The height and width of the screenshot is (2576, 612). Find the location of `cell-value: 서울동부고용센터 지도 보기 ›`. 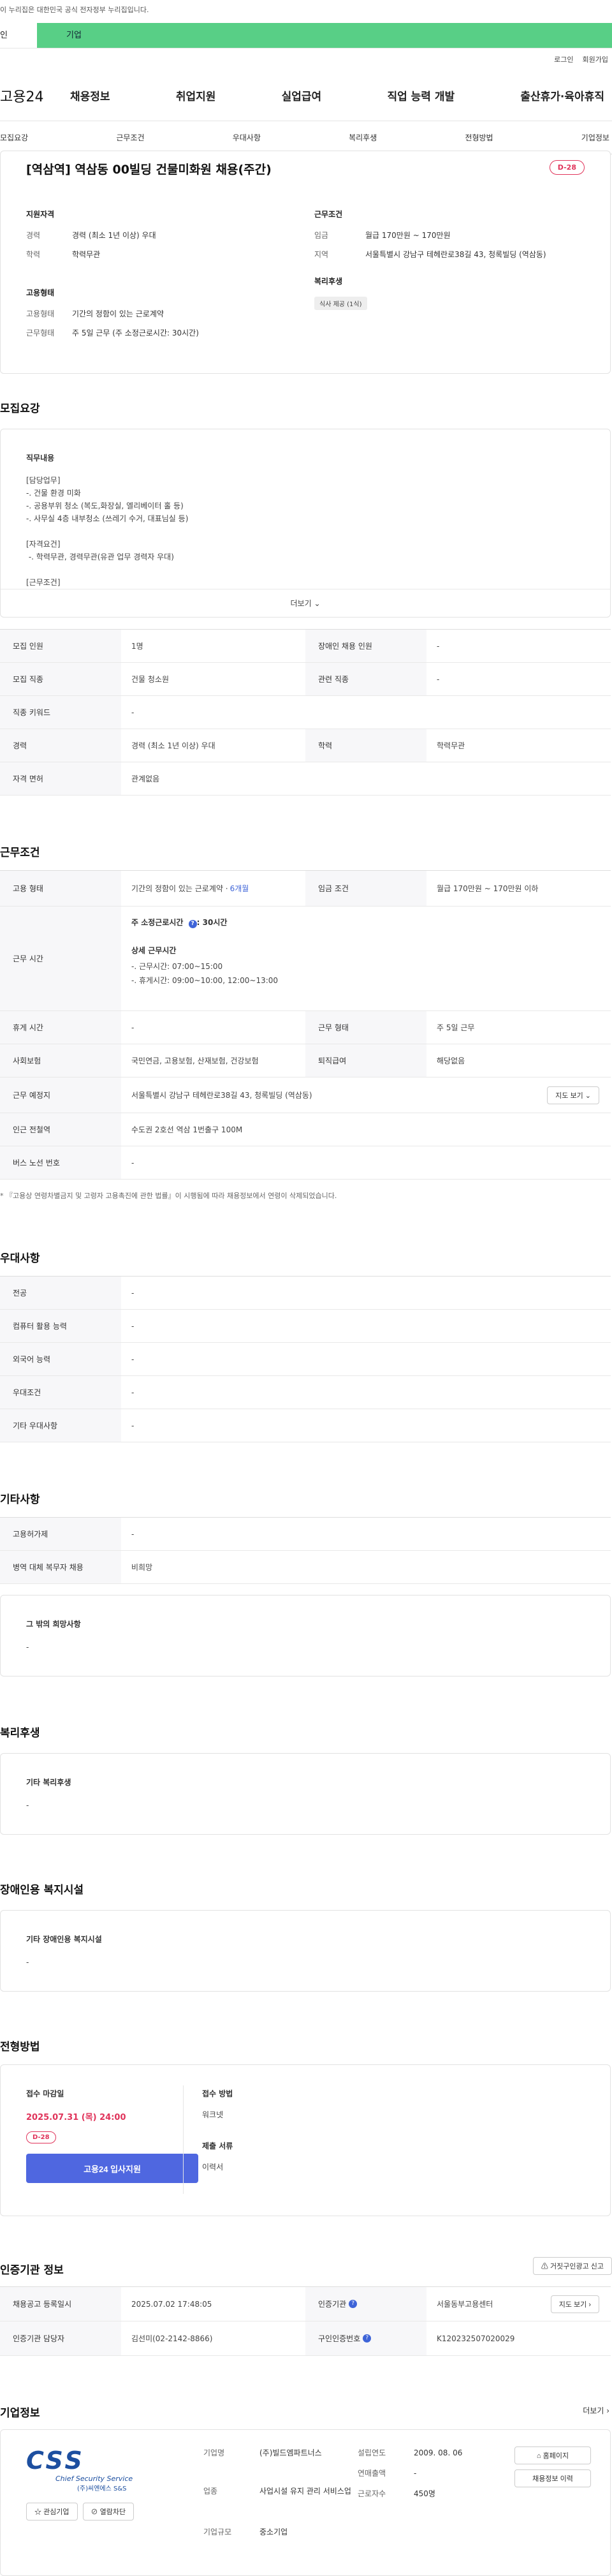

cell-value: 서울동부고용센터 지도 보기 › is located at coordinates (518, 2304).